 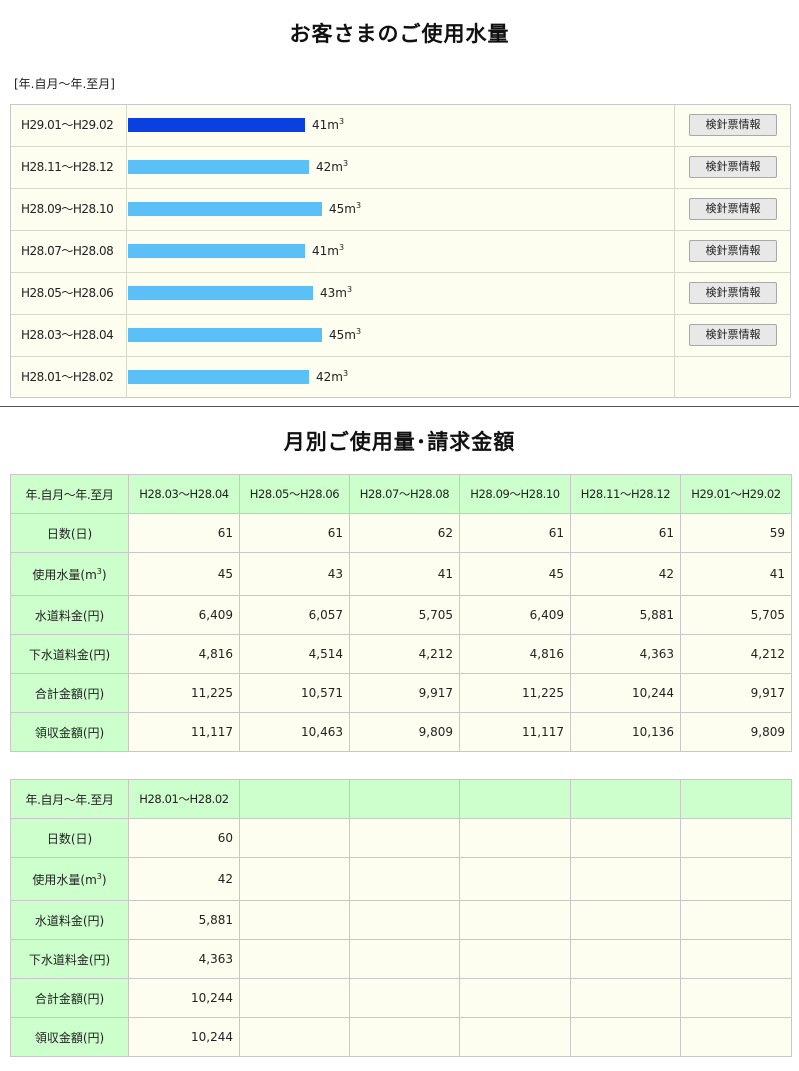 I want to click on period-header-cell: H28.11～H28.12, so click(x=625, y=494).